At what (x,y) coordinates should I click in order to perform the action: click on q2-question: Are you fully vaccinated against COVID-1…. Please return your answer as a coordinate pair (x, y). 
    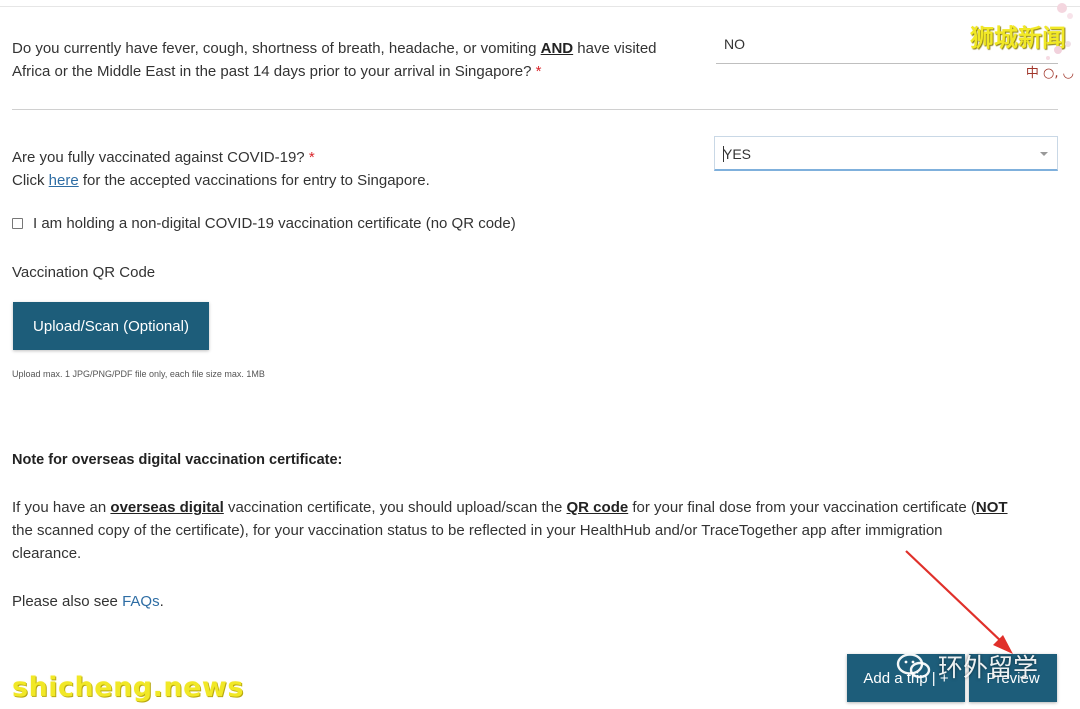
    Looking at the image, I should click on (158, 157).